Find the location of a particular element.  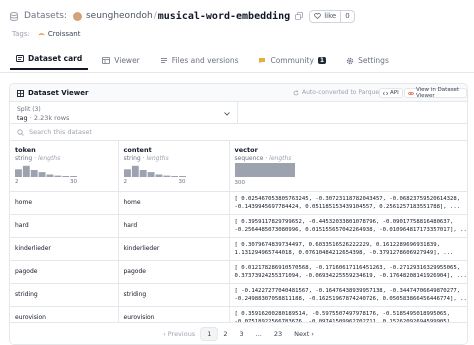

repo-name: musical-word-embedding is located at coordinates (224, 16).